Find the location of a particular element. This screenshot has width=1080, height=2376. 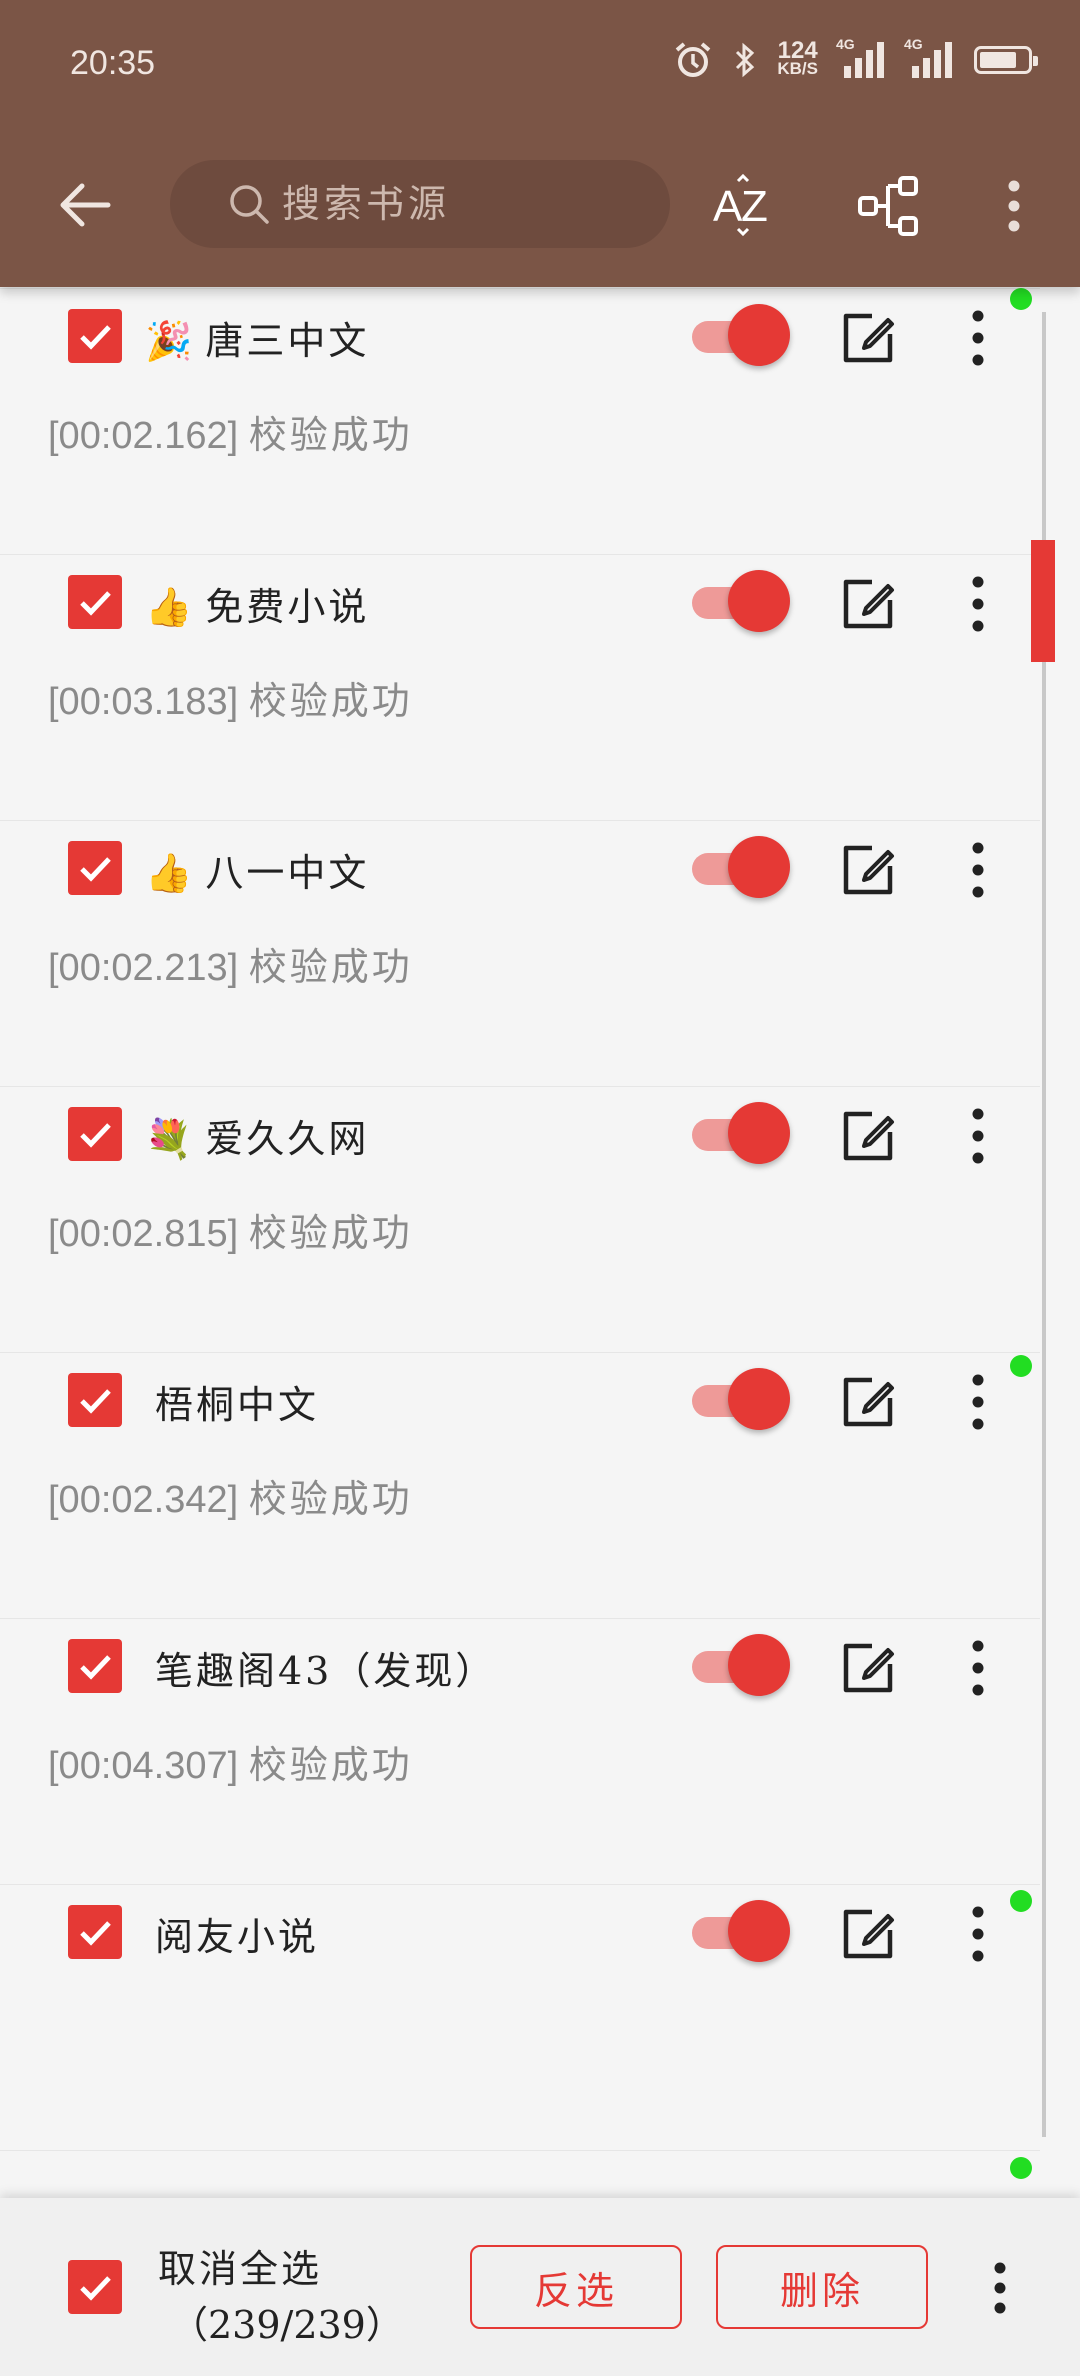

net-speed: 124 KB/S is located at coordinates (797, 57).